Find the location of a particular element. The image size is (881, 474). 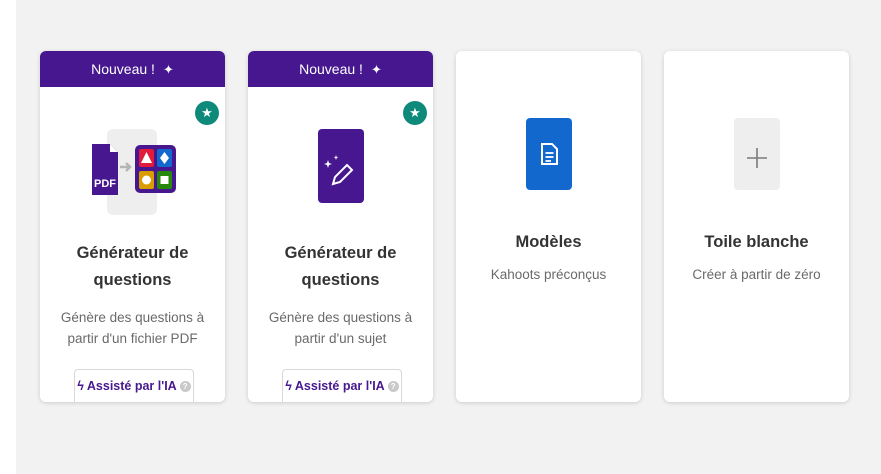

magic-pen-icon is located at coordinates (341, 166).